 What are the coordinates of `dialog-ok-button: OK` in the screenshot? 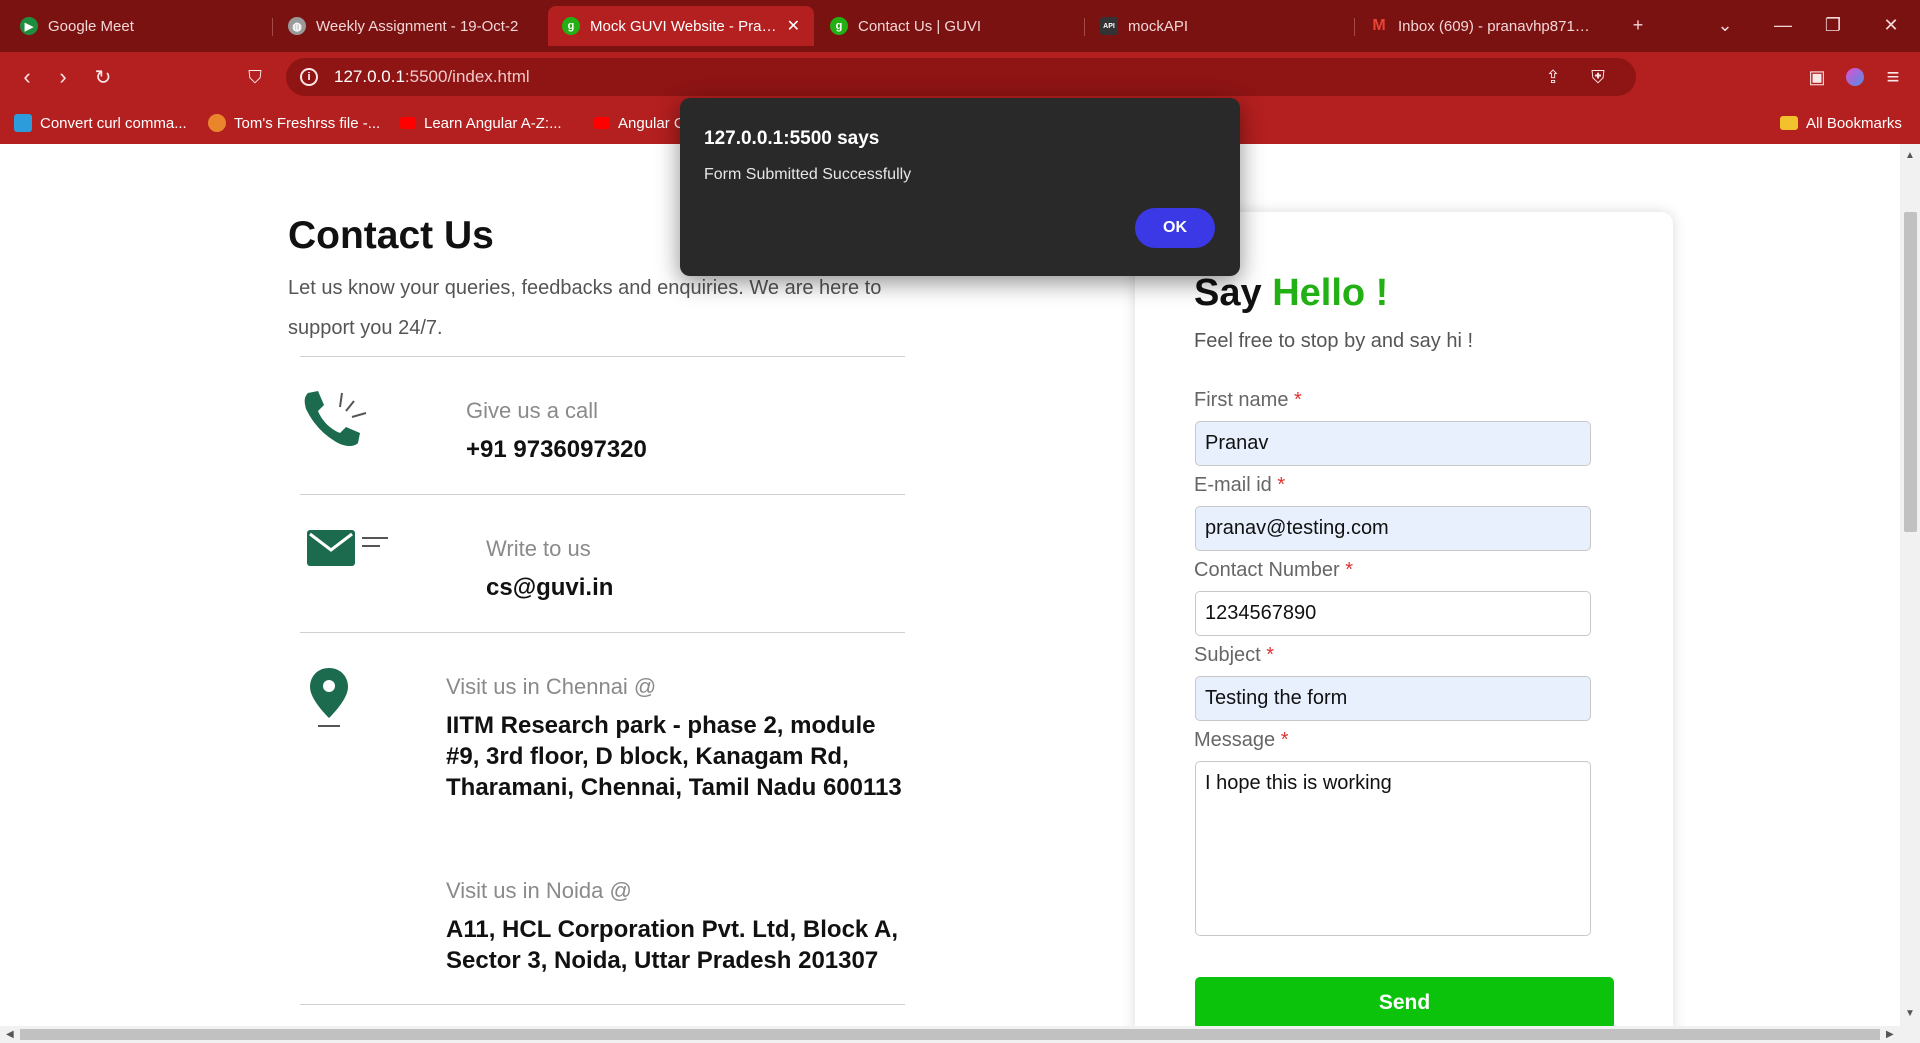 It's located at (1175, 228).